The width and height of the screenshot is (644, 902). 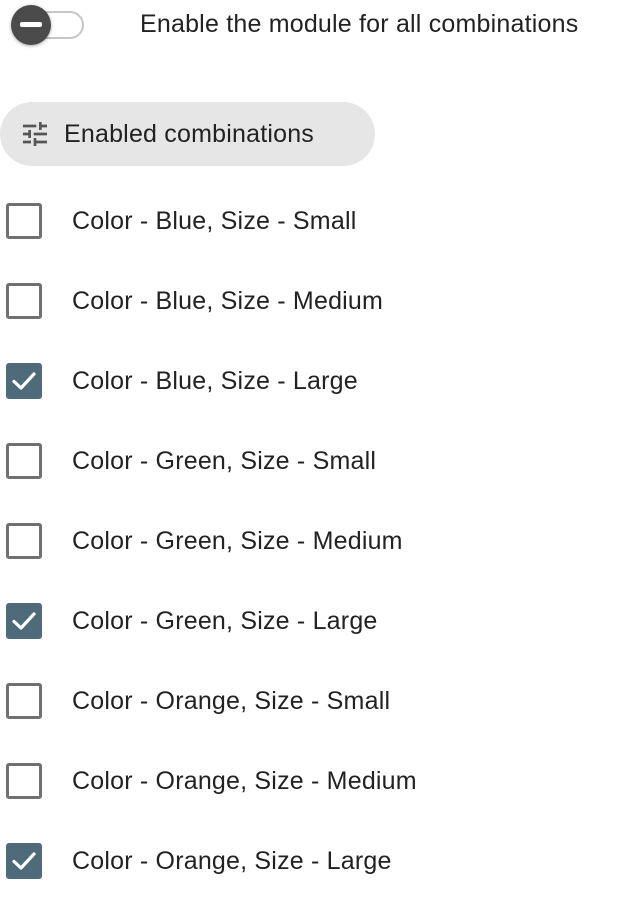 What do you see at coordinates (244, 781) in the screenshot?
I see `combination-label: Color - Orange, Size - Medium` at bounding box center [244, 781].